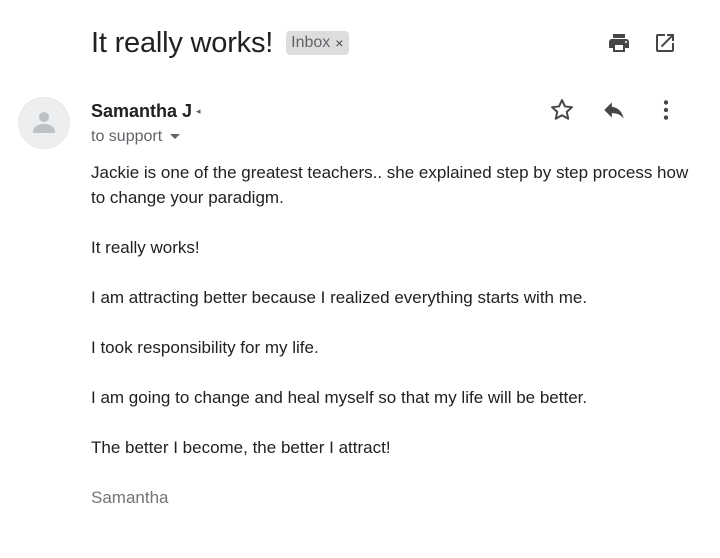 The width and height of the screenshot is (720, 558). I want to click on email-subject: It really works!, so click(182, 42).